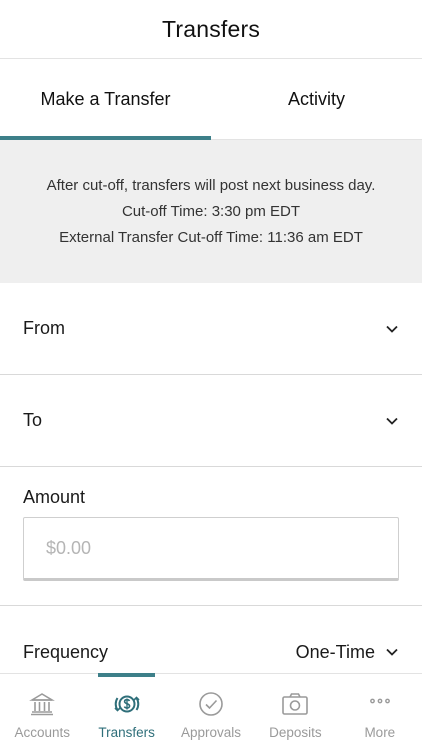  Describe the element at coordinates (105, 99) in the screenshot. I see `tab-make-a-transfer: Make a Transfer` at that location.